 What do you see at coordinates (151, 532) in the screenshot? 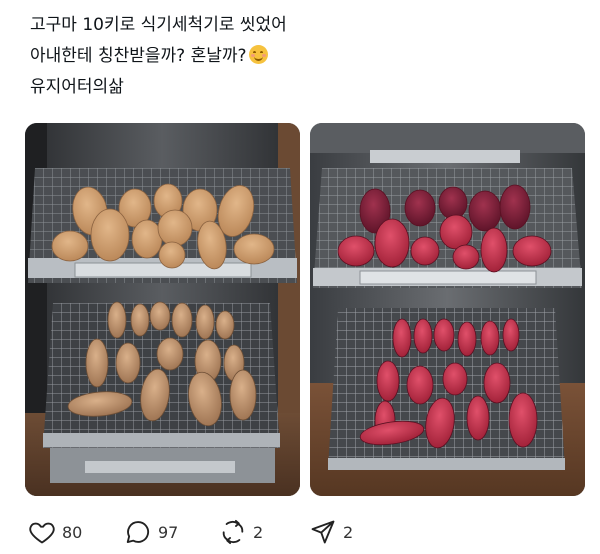
I see `reply-button: 97` at bounding box center [151, 532].